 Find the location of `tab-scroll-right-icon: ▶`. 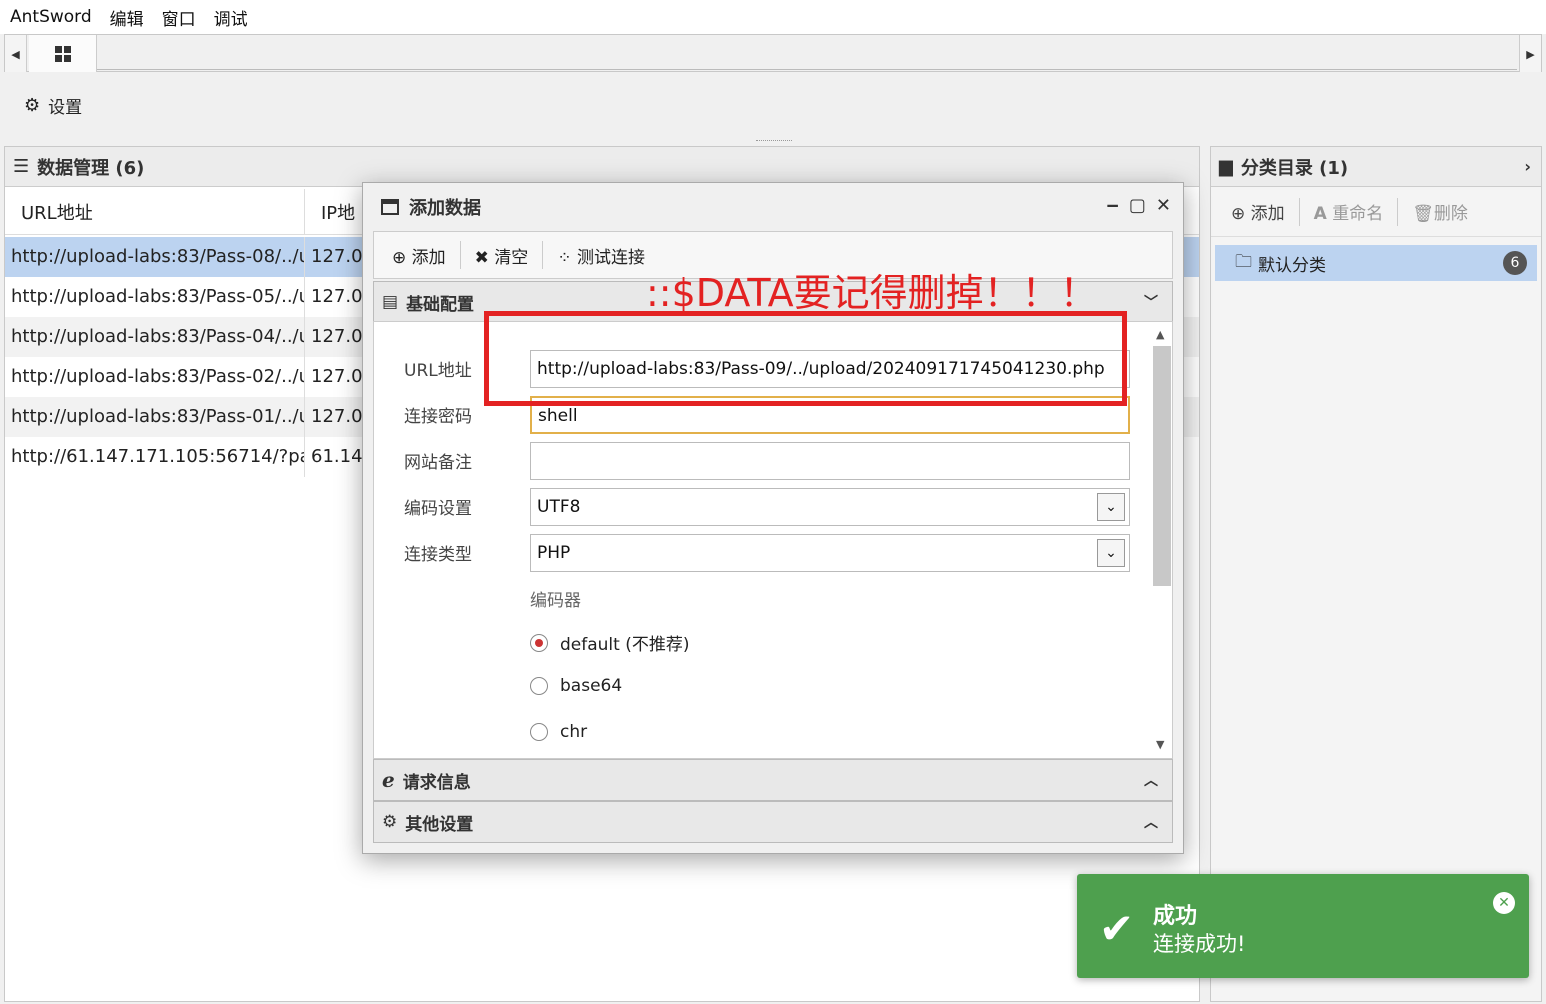

tab-scroll-right-icon: ▶ is located at coordinates (1530, 54).